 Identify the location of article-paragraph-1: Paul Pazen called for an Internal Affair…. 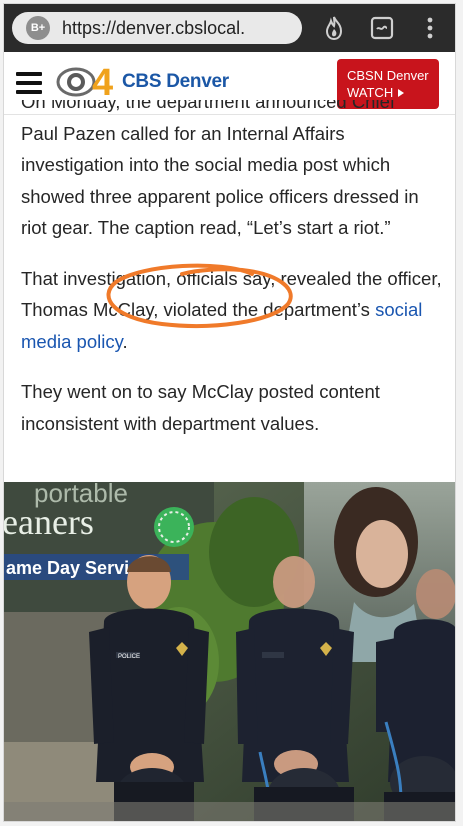
(220, 180).